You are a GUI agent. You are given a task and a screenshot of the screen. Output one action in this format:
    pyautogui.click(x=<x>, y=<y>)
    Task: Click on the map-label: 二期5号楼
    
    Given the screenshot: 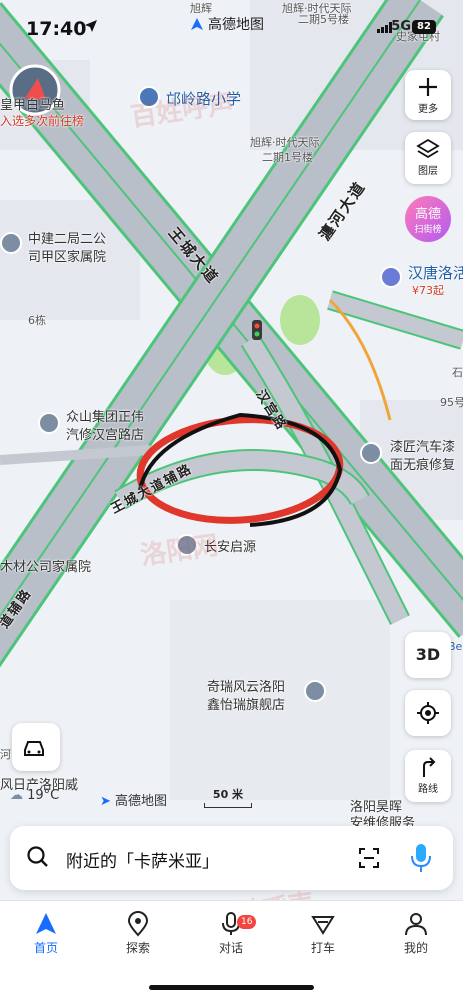 What is the action you would take?
    pyautogui.click(x=323, y=19)
    